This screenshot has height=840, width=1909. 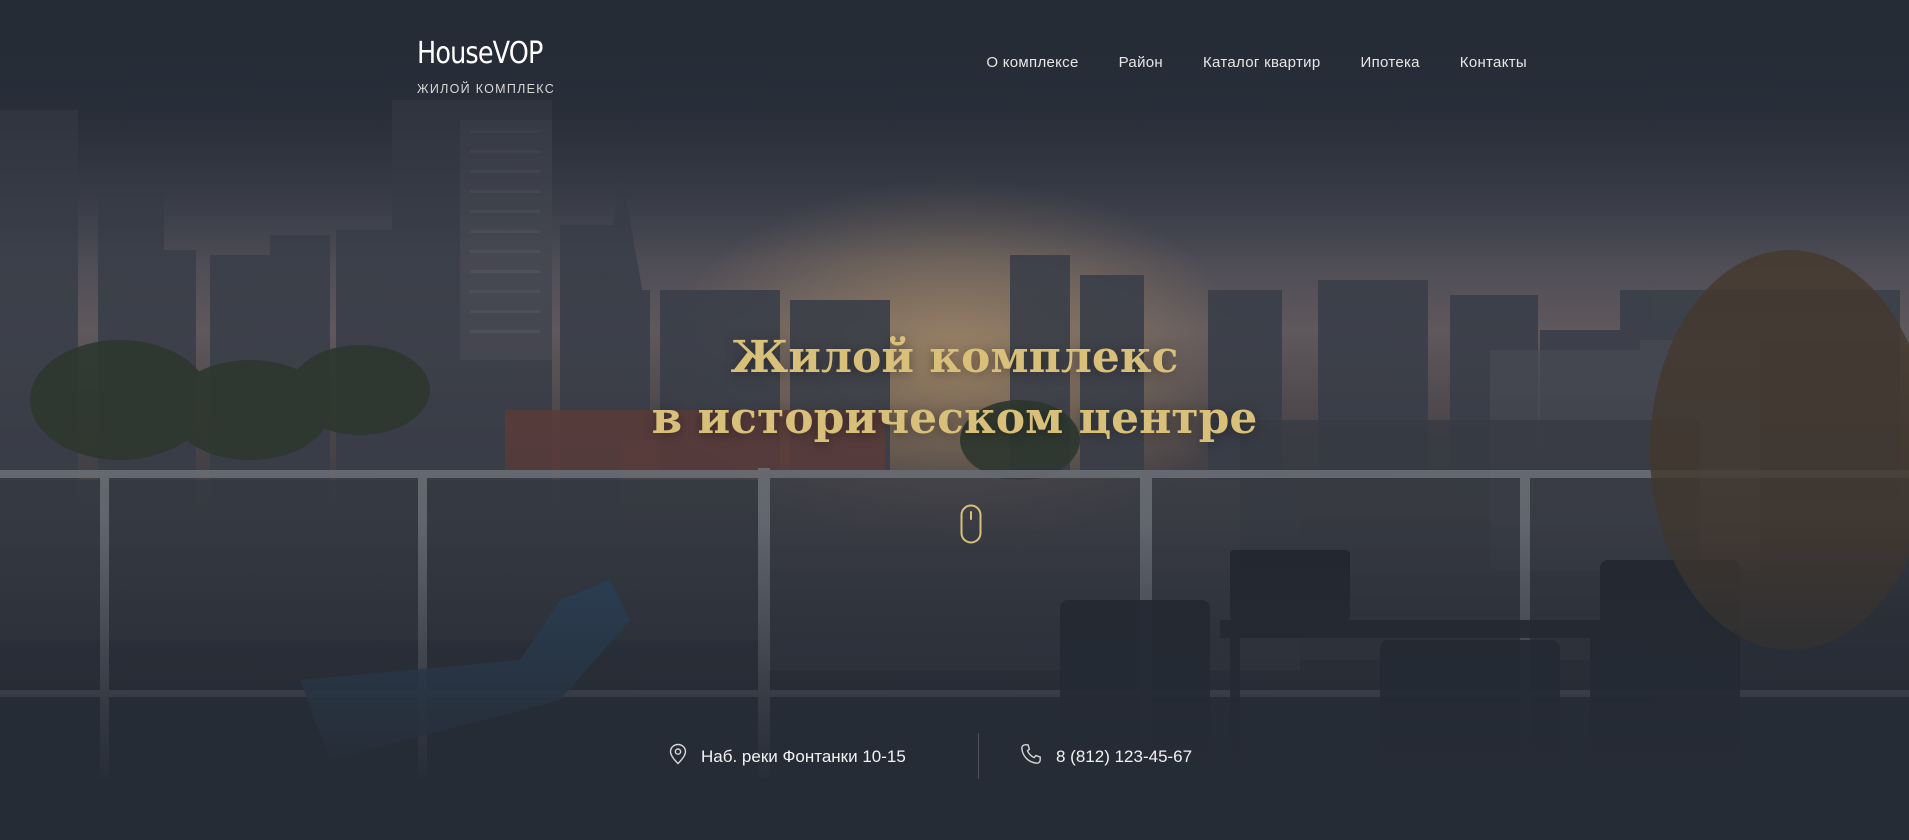 I want to click on logo-name: HouseVOP, so click(x=480, y=54).